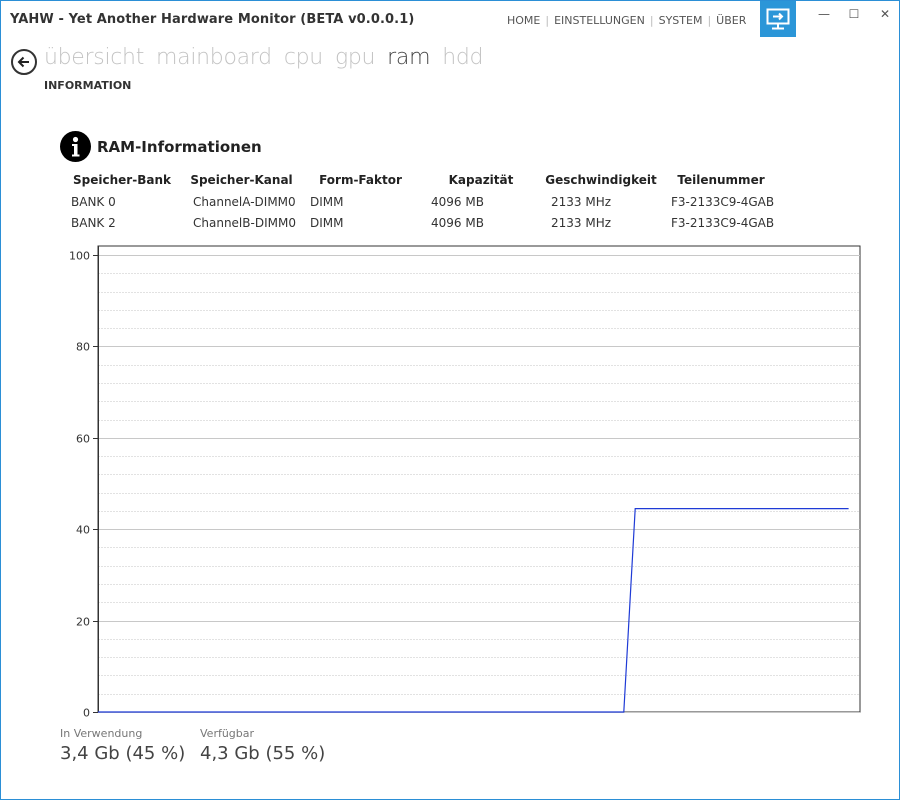 The image size is (900, 800). I want to click on cell-bank: BANK 0, so click(93, 201).